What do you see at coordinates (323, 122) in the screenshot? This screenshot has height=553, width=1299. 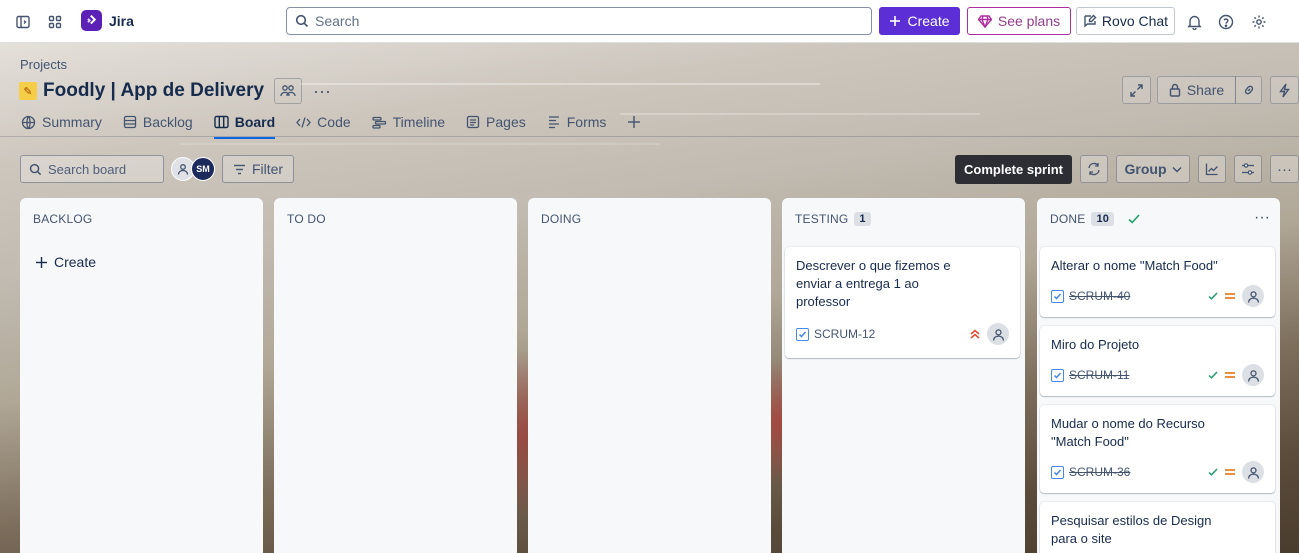 I see `tab-code: Code` at bounding box center [323, 122].